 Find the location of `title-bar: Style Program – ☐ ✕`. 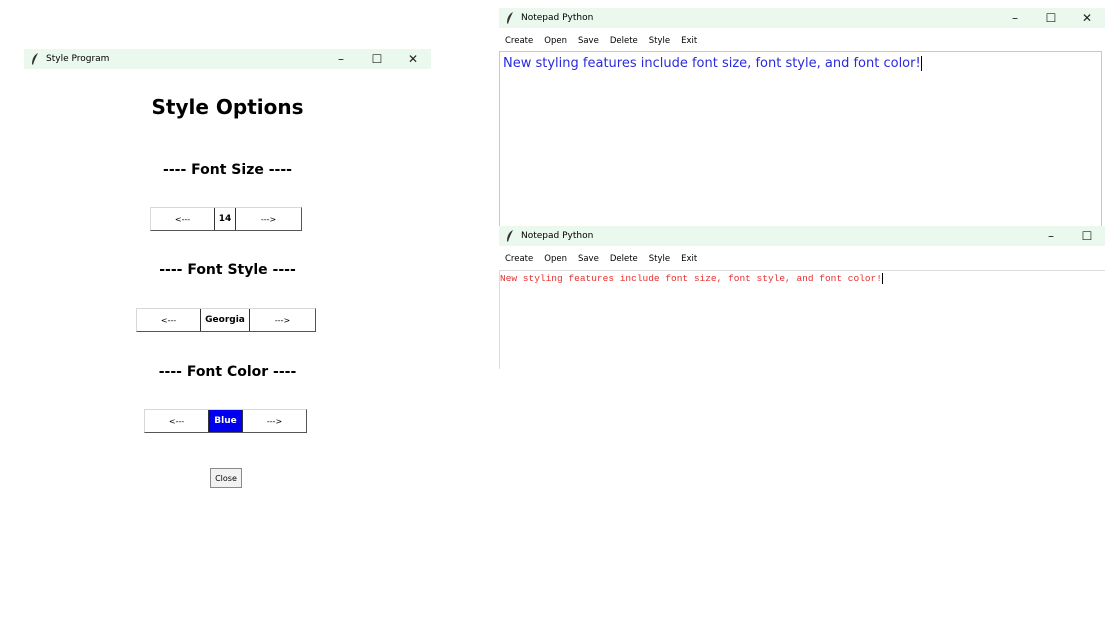

title-bar: Style Program – ☐ ✕ is located at coordinates (227, 59).